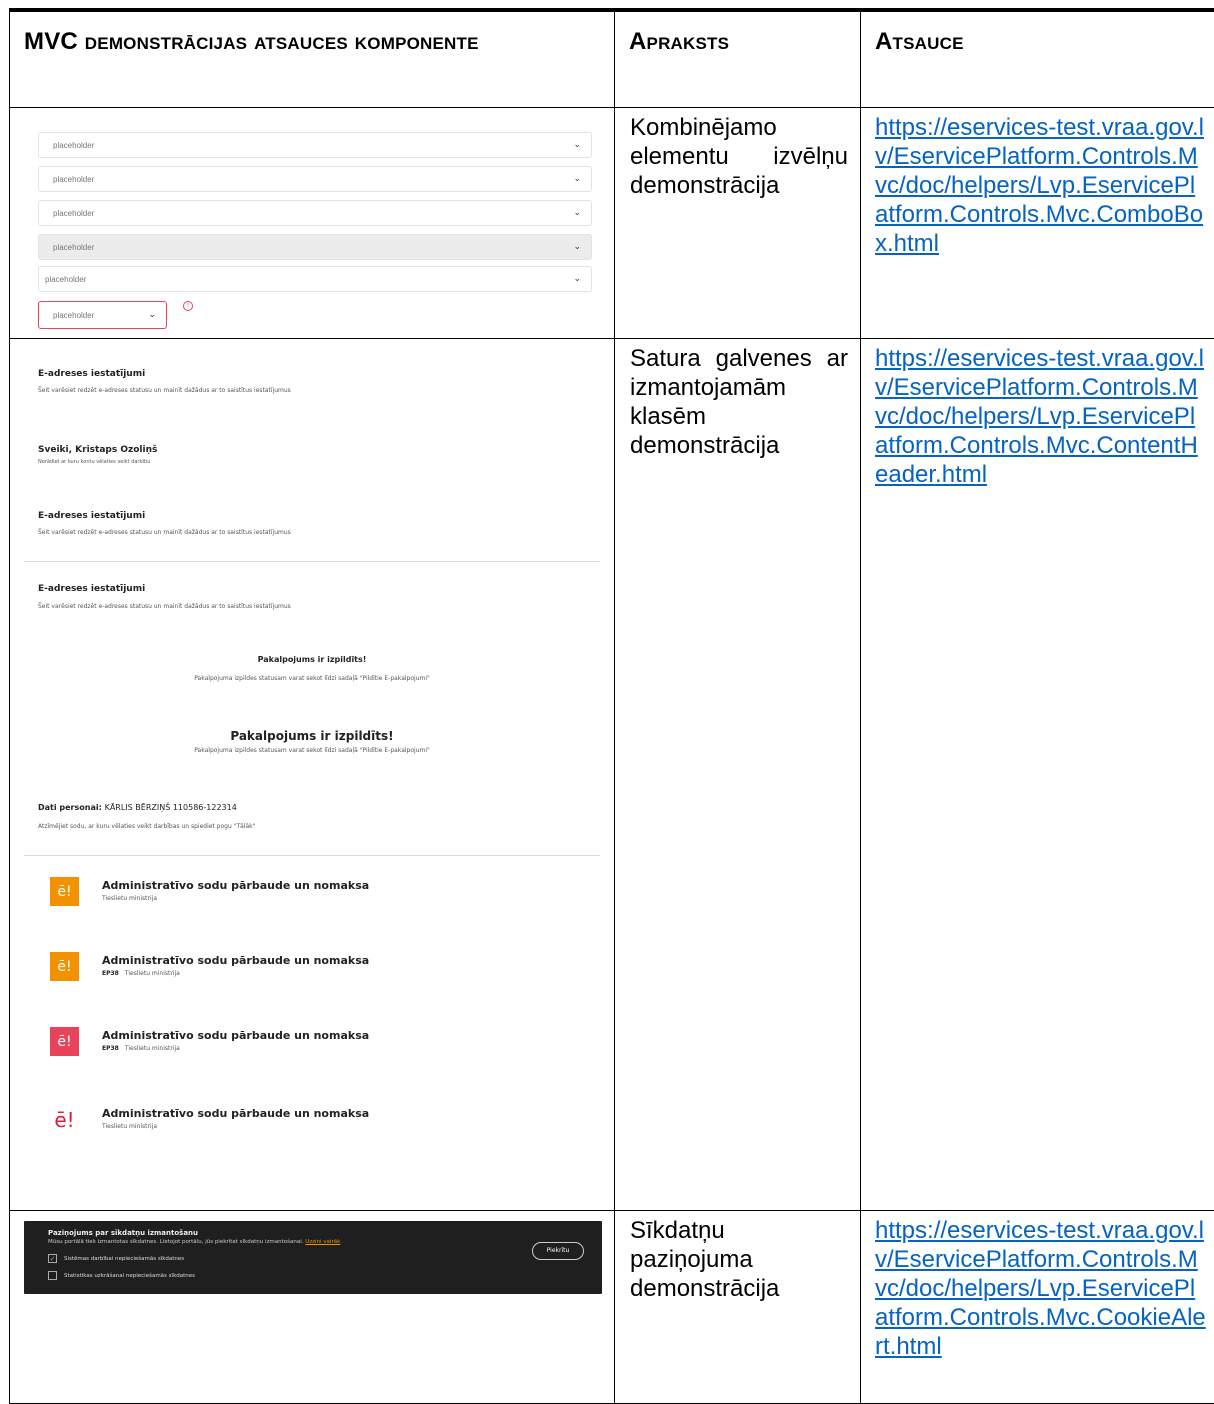 The image size is (1214, 1404). What do you see at coordinates (738, 1306) in the screenshot?
I see `description-cell: Sīkdatņu paziņojuma demonstrācija` at bounding box center [738, 1306].